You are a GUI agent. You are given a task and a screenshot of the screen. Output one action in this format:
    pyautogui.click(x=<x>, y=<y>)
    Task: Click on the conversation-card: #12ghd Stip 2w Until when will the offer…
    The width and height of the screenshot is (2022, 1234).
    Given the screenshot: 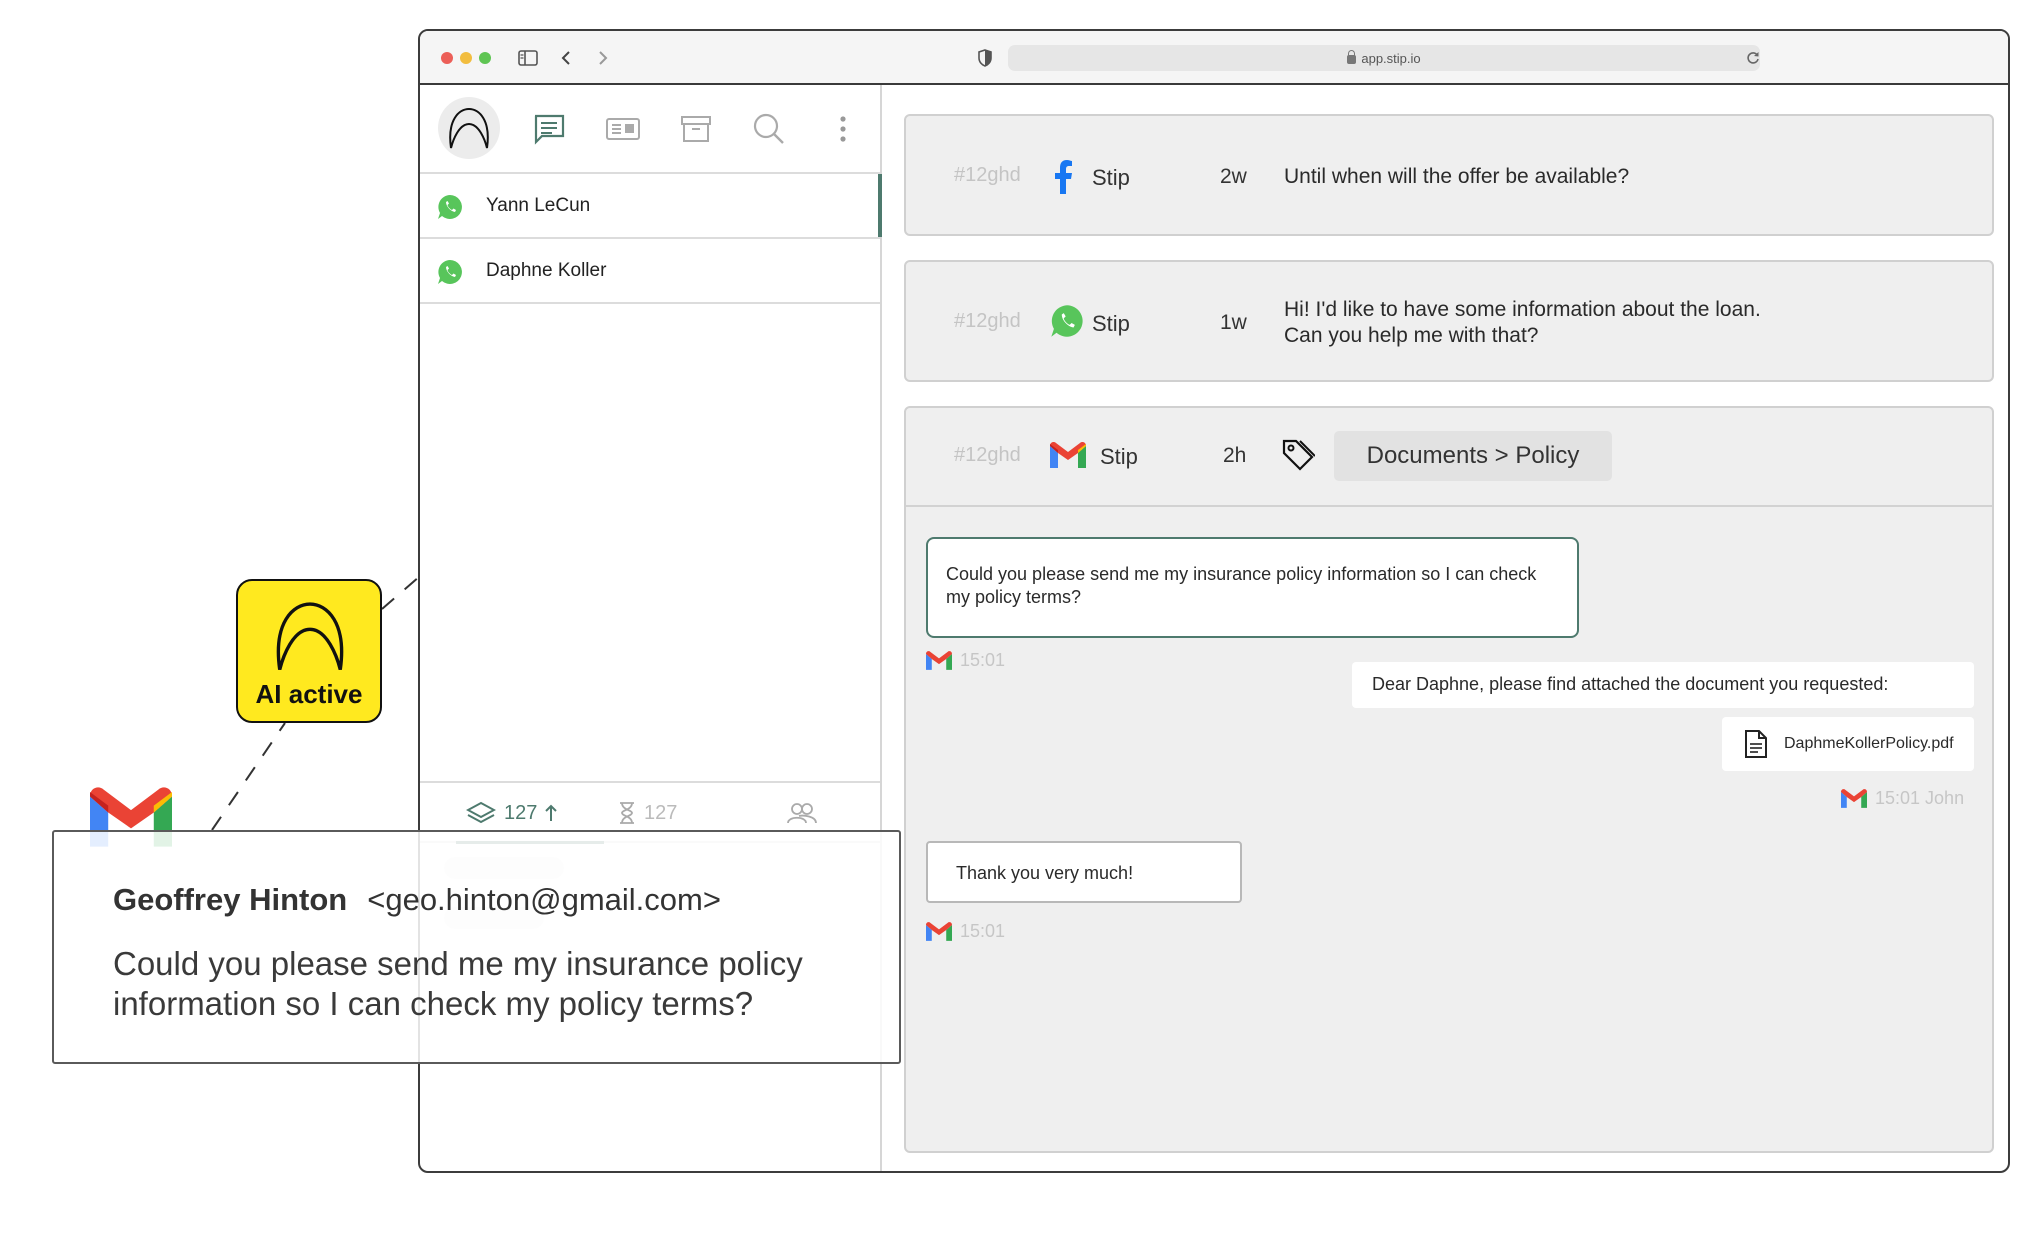 What is the action you would take?
    pyautogui.click(x=1449, y=175)
    